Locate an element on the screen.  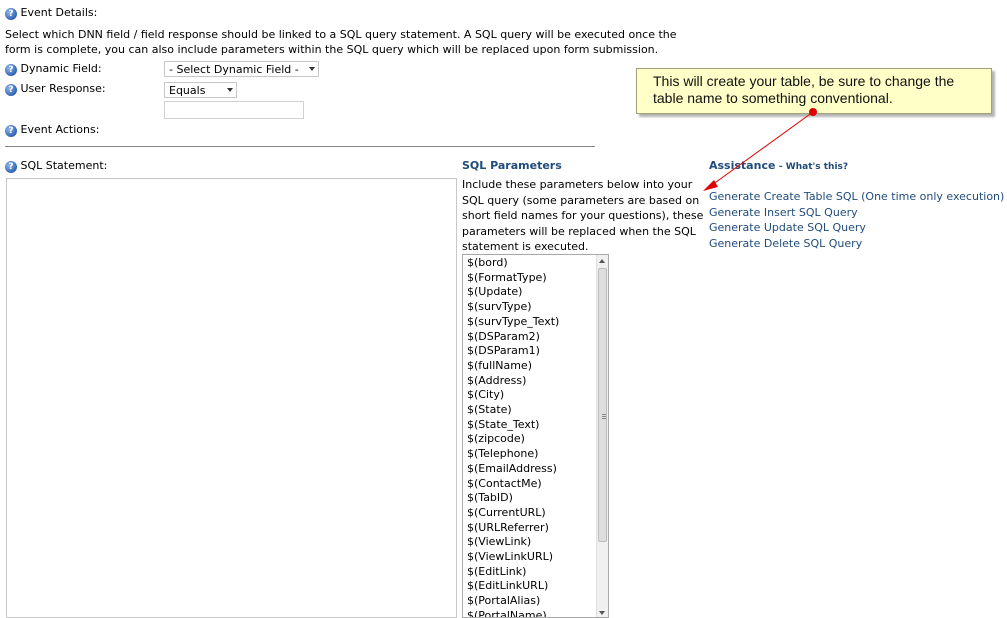
annotation-arrow is located at coordinates (760, 149).